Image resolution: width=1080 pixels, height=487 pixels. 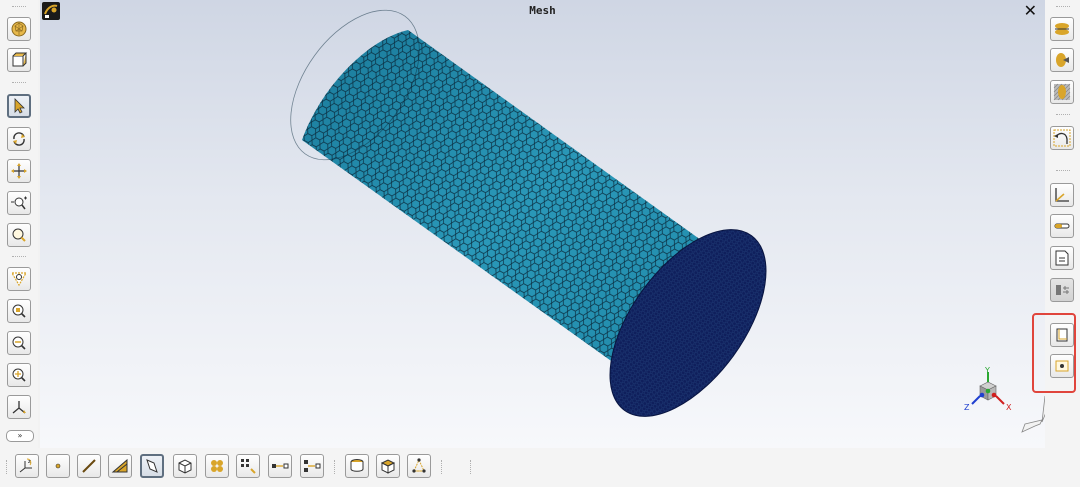 I want to click on box-view-icon, so click(x=20, y=59).